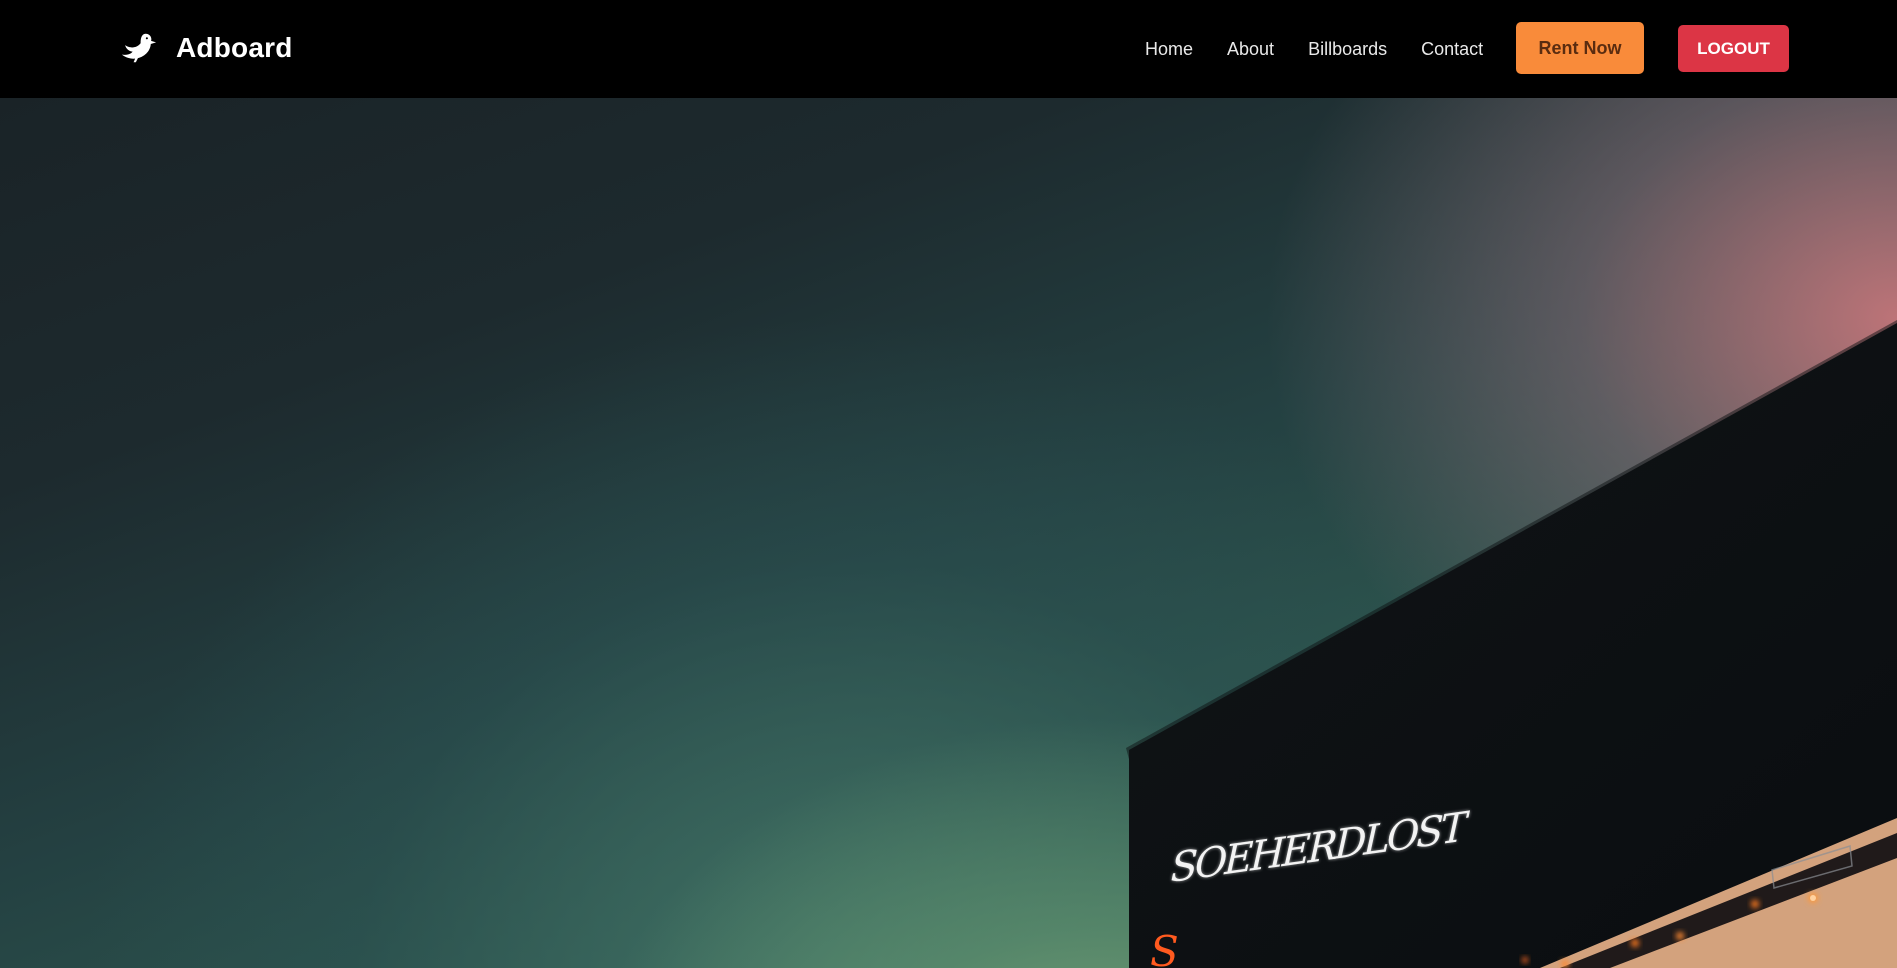 Image resolution: width=1897 pixels, height=968 pixels. What do you see at coordinates (1452, 49) in the screenshot?
I see `nav-contact-link: Contact` at bounding box center [1452, 49].